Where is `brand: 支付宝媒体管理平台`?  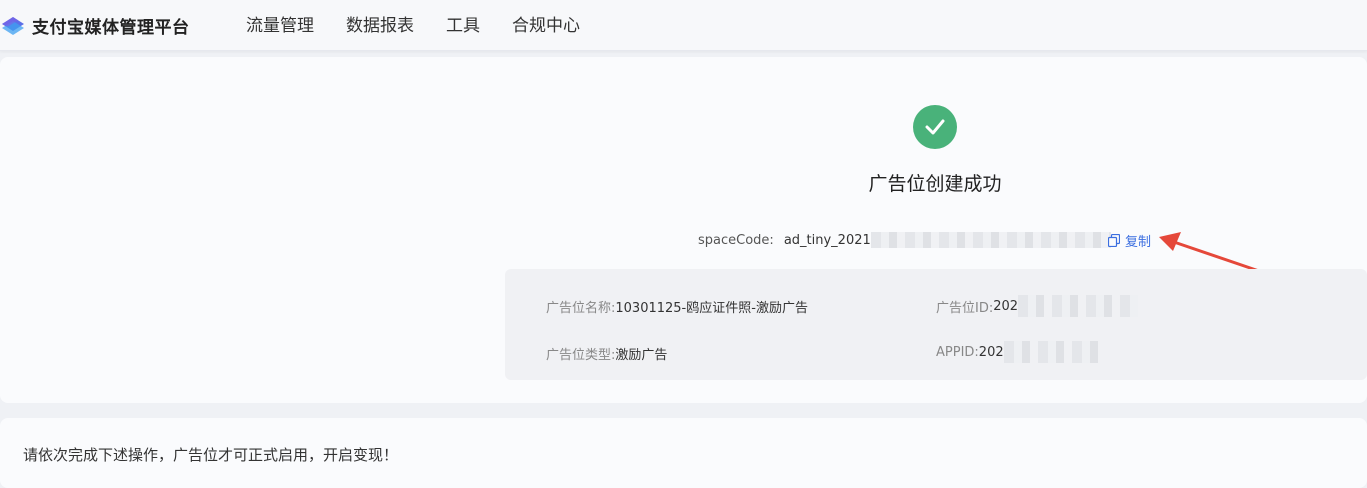
brand: 支付宝媒体管理平台 is located at coordinates (95, 25).